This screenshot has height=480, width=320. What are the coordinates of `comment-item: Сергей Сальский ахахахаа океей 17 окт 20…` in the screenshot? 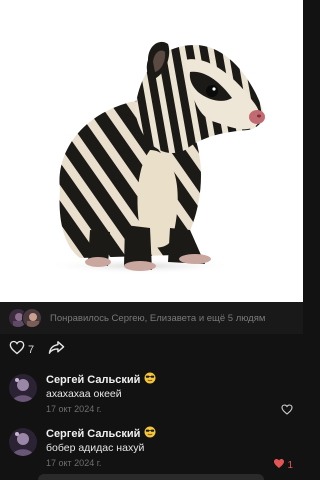 It's located at (151, 394).